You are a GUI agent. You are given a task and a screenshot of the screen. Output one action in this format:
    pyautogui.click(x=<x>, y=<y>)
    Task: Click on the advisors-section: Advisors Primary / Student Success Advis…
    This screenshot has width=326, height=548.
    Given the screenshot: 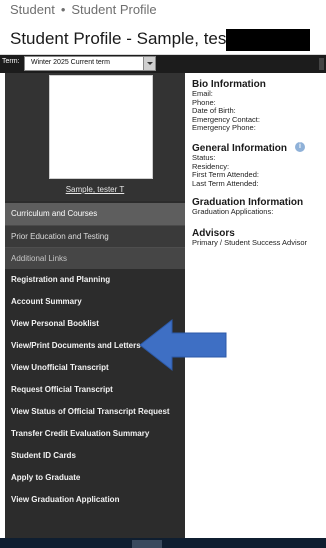 What is the action you would take?
    pyautogui.click(x=259, y=238)
    